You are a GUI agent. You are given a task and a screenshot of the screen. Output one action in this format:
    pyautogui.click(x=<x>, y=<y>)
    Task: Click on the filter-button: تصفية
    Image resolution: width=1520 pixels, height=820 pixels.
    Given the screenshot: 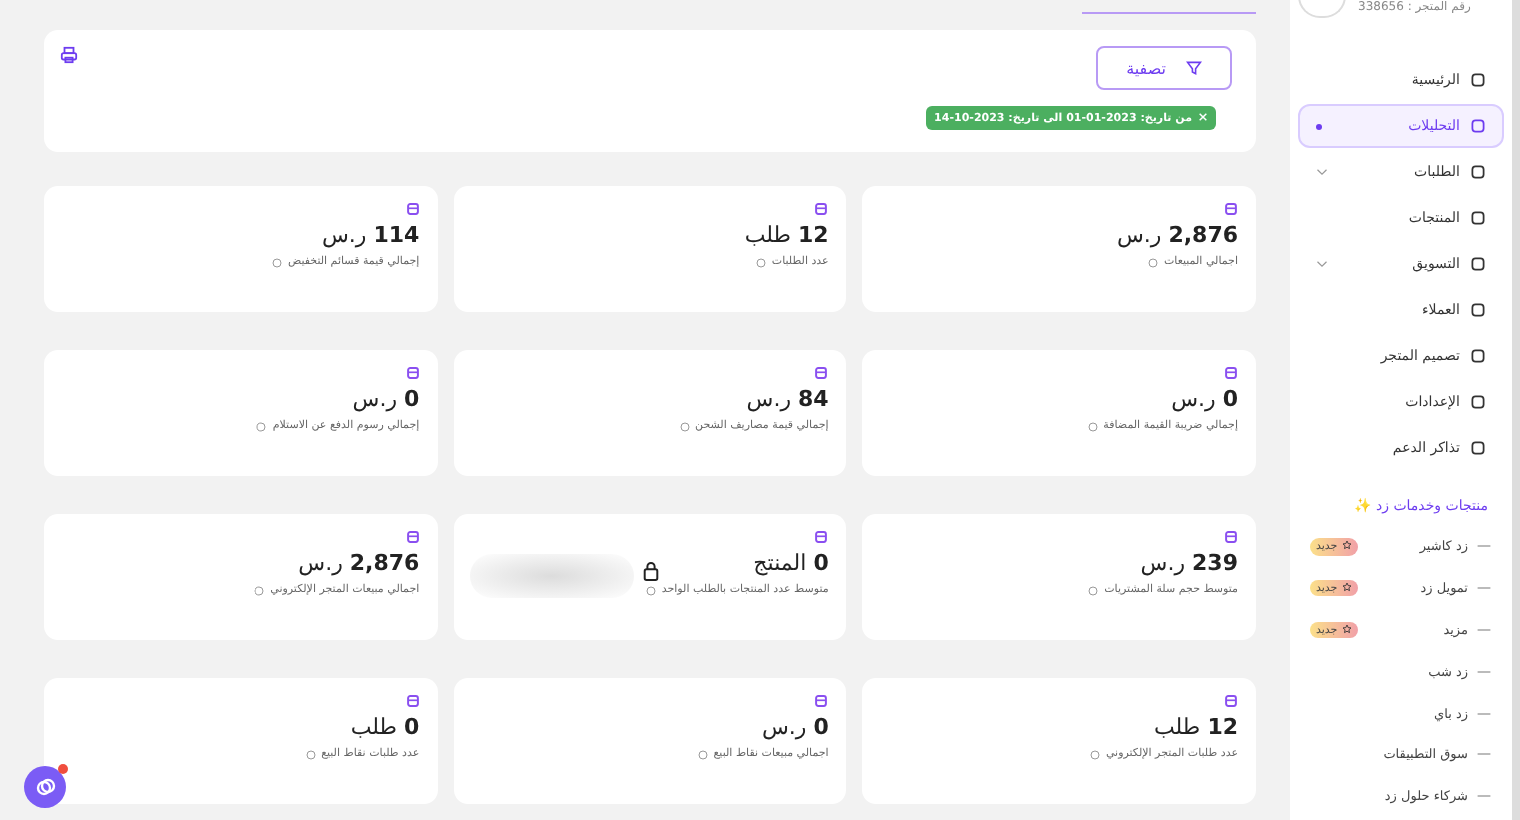 What is the action you would take?
    pyautogui.click(x=1164, y=68)
    